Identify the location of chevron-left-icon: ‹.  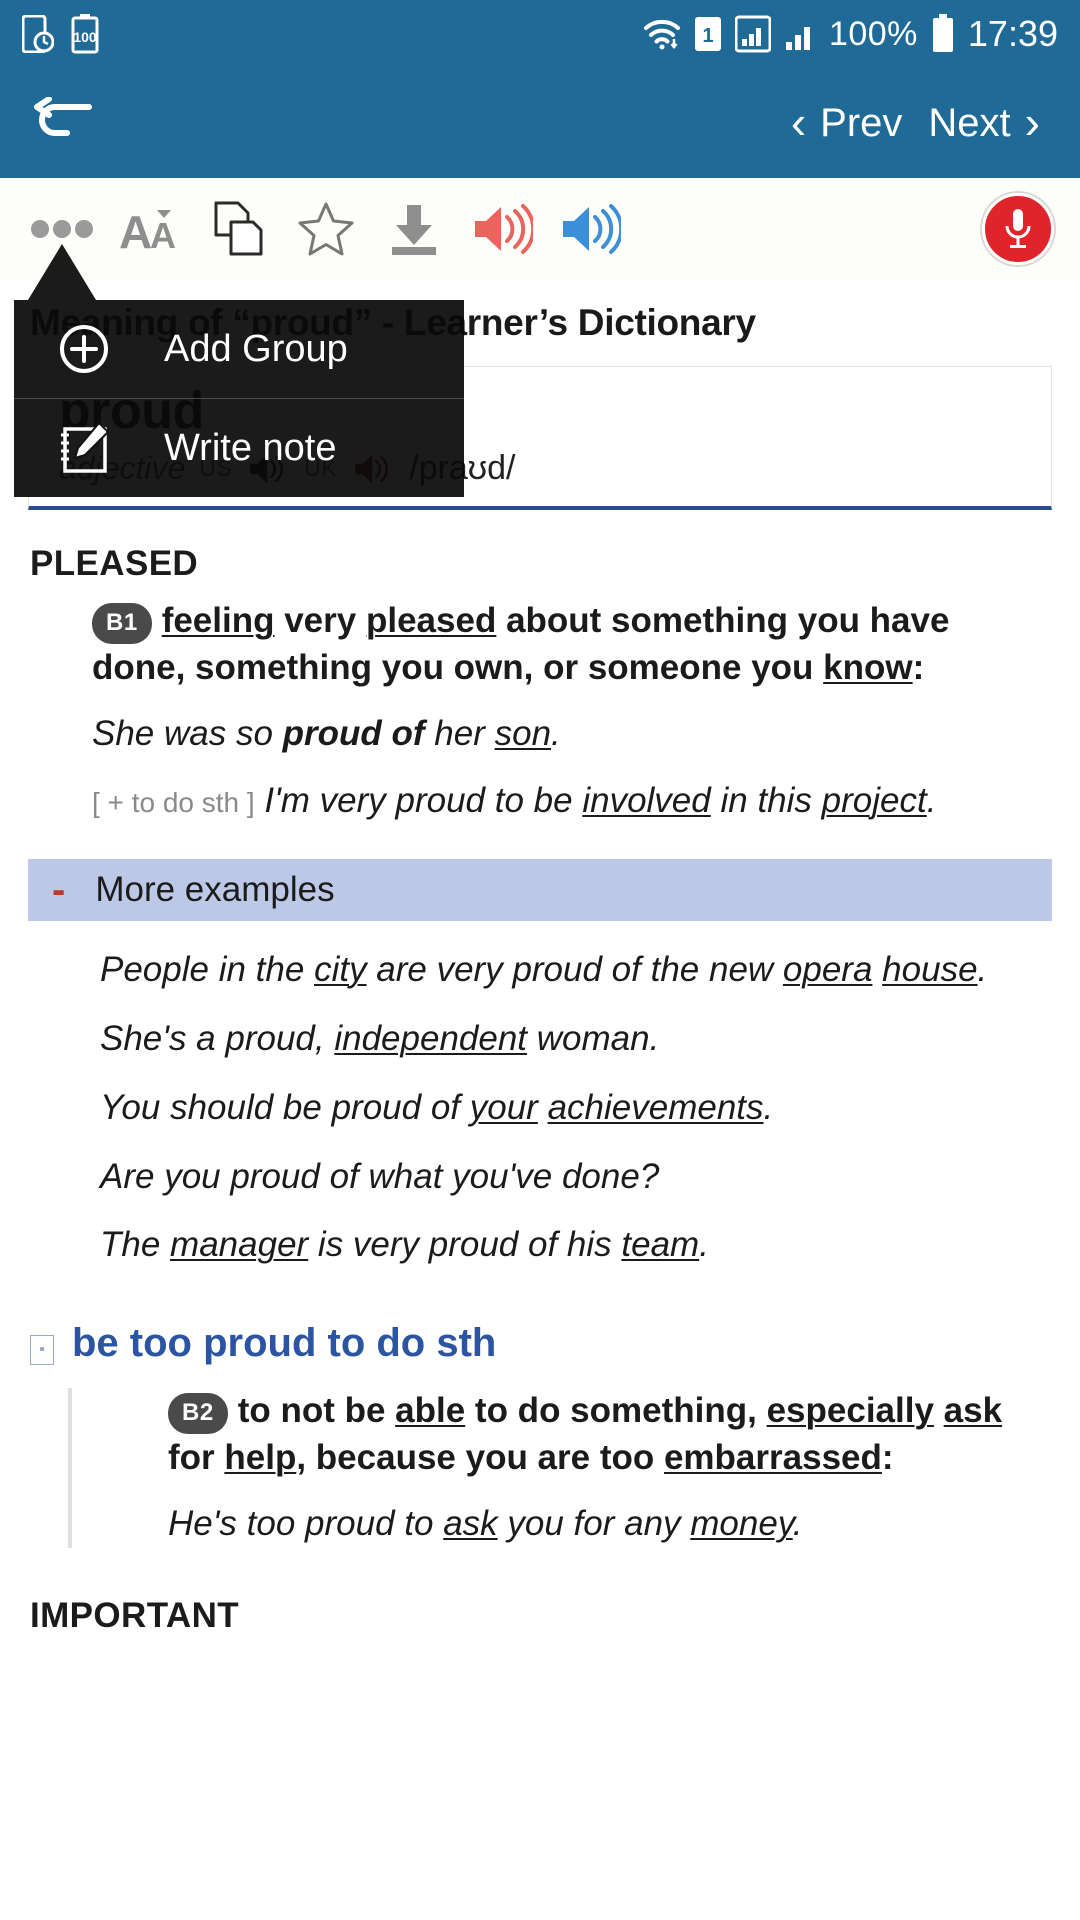
(798, 122).